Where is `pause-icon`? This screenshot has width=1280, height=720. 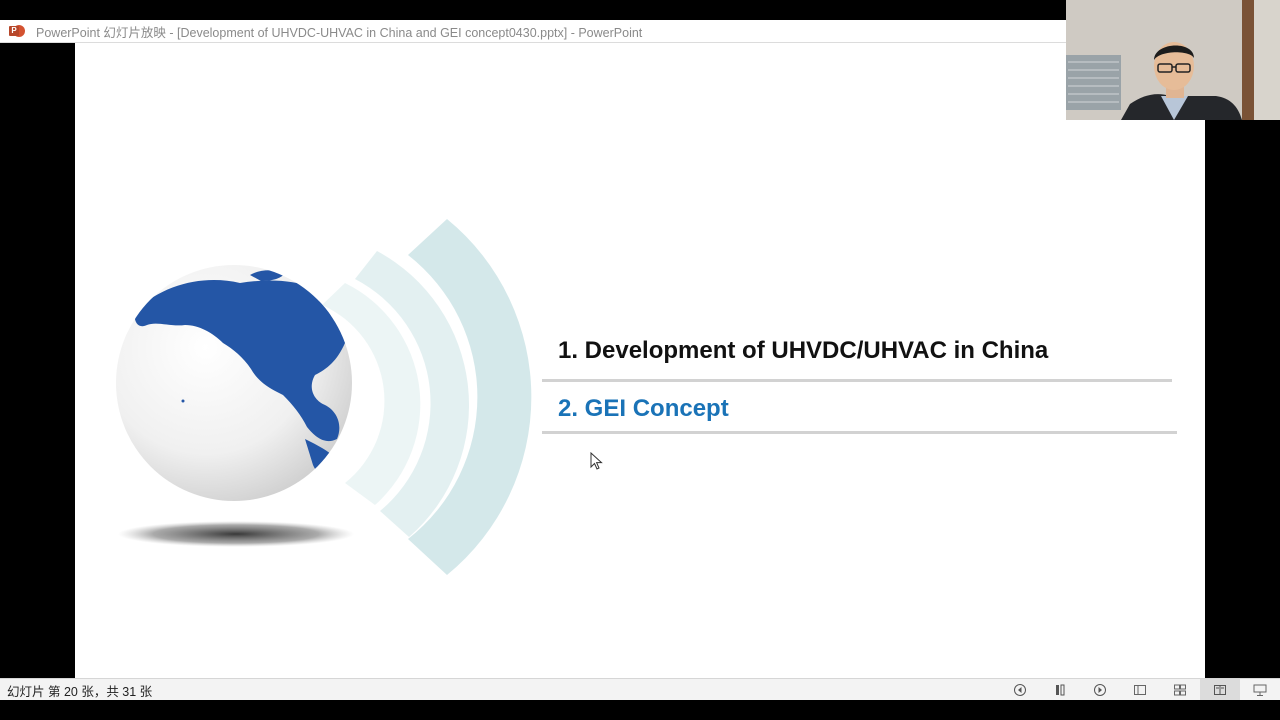
pause-icon is located at coordinates (1060, 690).